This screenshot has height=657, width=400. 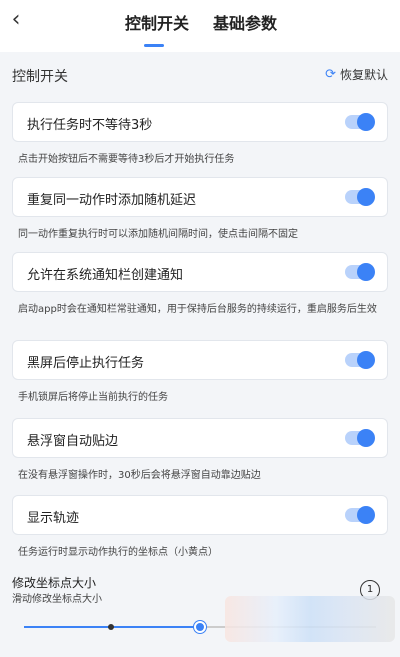 What do you see at coordinates (197, 309) in the screenshot?
I see `setting-description: 启动app时会在通知栏常驻通知，用于保持后台服务的持续运行，重启服务后生效` at bounding box center [197, 309].